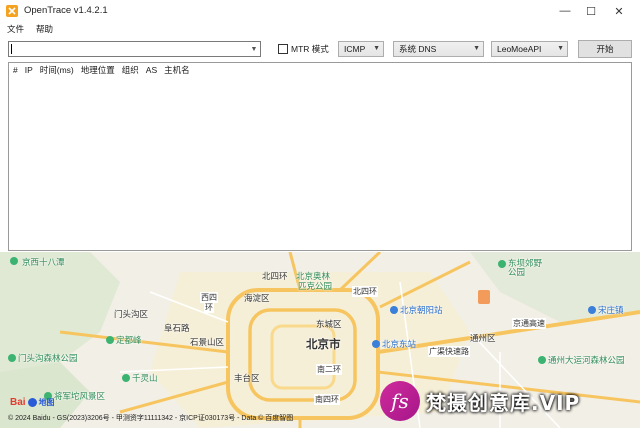  Describe the element at coordinates (12, 11) in the screenshot. I see `app-icon` at that location.